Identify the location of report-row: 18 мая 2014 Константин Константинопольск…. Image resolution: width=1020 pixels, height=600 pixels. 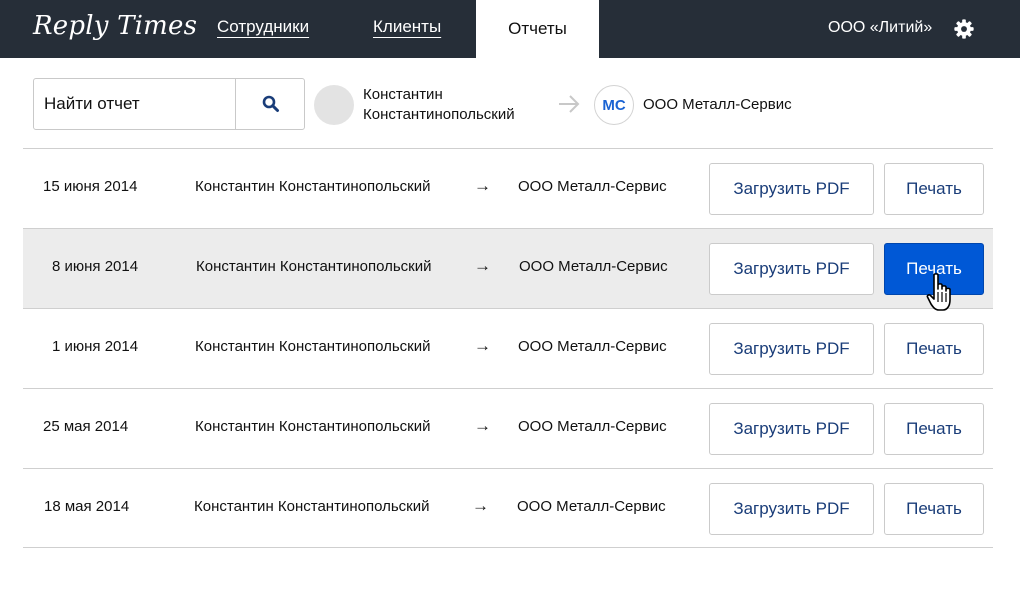
(508, 508).